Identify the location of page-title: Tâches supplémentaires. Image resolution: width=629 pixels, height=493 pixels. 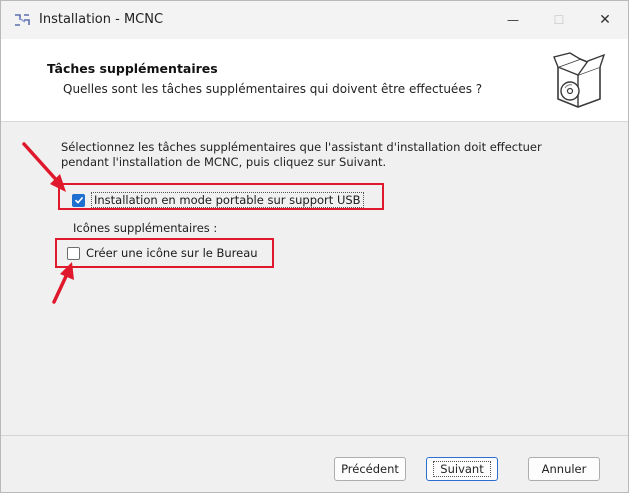
(132, 68).